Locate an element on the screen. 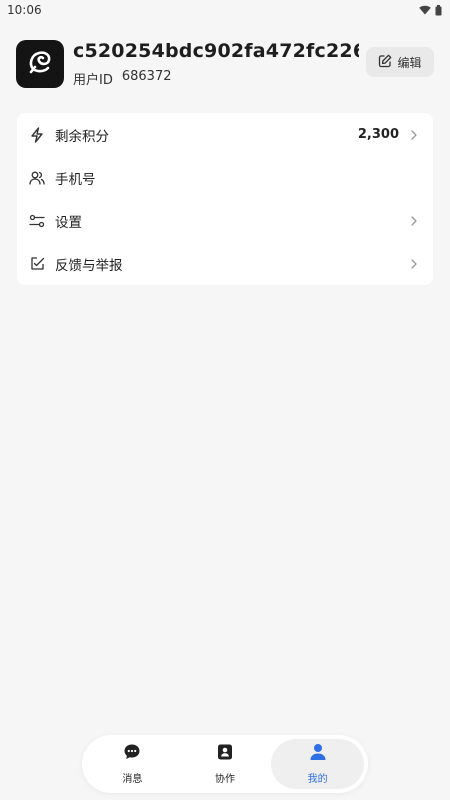  lightning-icon is located at coordinates (37, 134).